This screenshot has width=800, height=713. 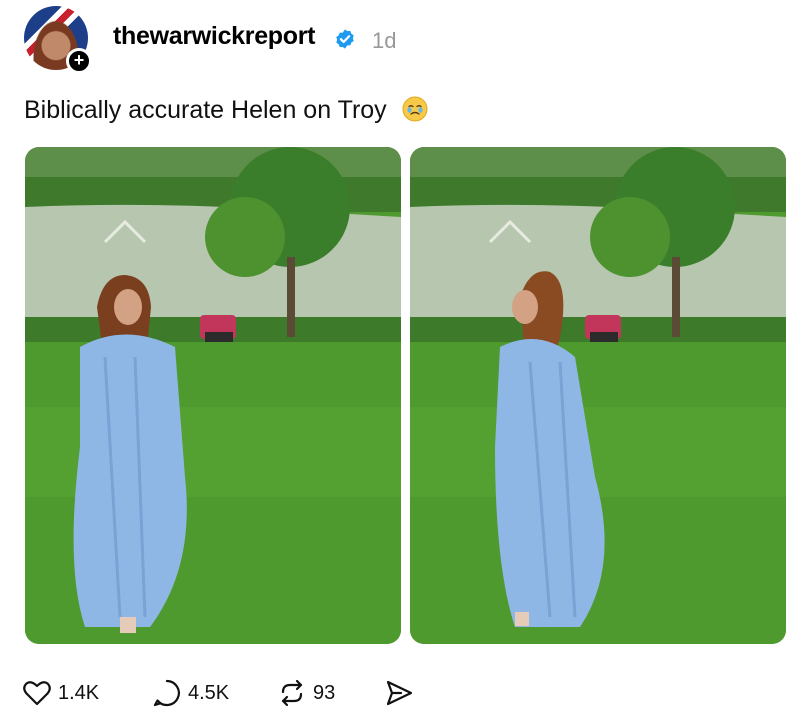 I want to click on post-timestamp: 1d, so click(x=384, y=40).